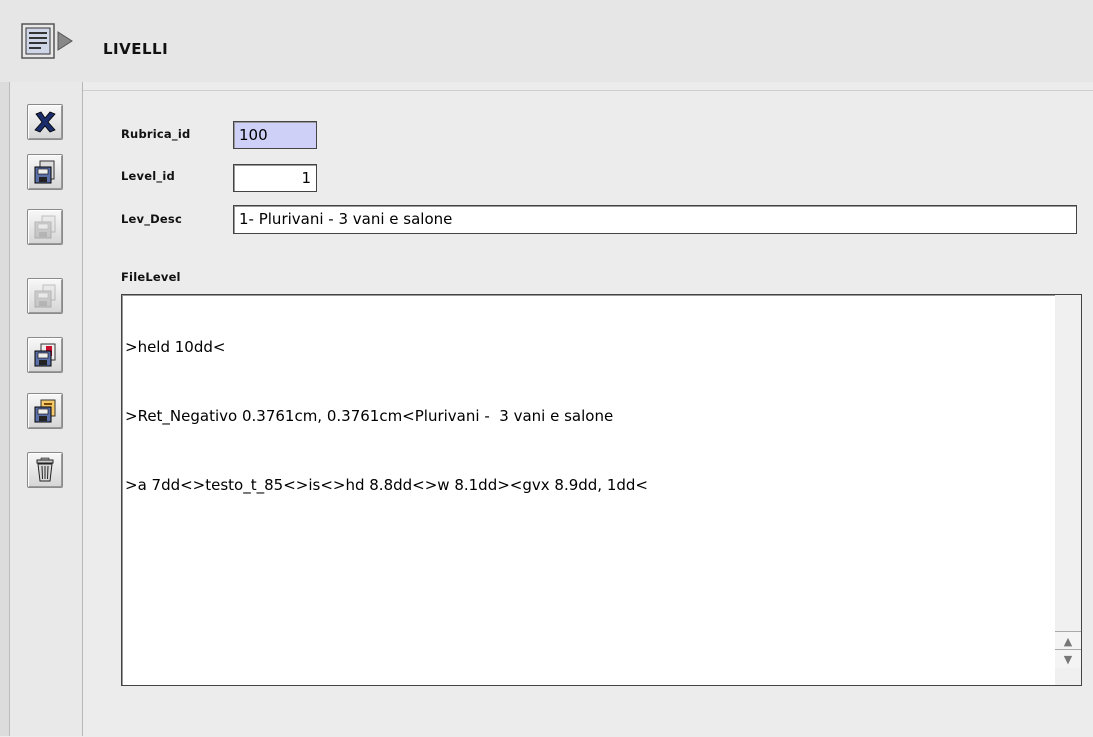 Image resolution: width=1093 pixels, height=737 pixels. What do you see at coordinates (275, 178) in the screenshot?
I see `level-id-field: 1` at bounding box center [275, 178].